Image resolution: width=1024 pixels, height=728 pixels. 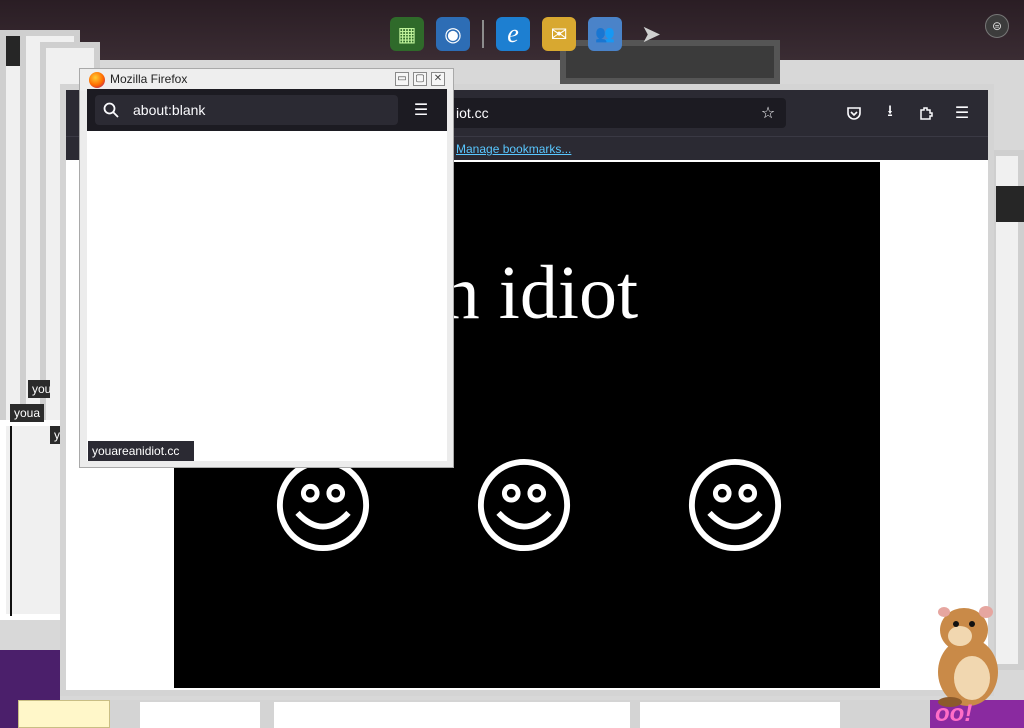 I want to click on extensions-icon, so click(x=926, y=113).